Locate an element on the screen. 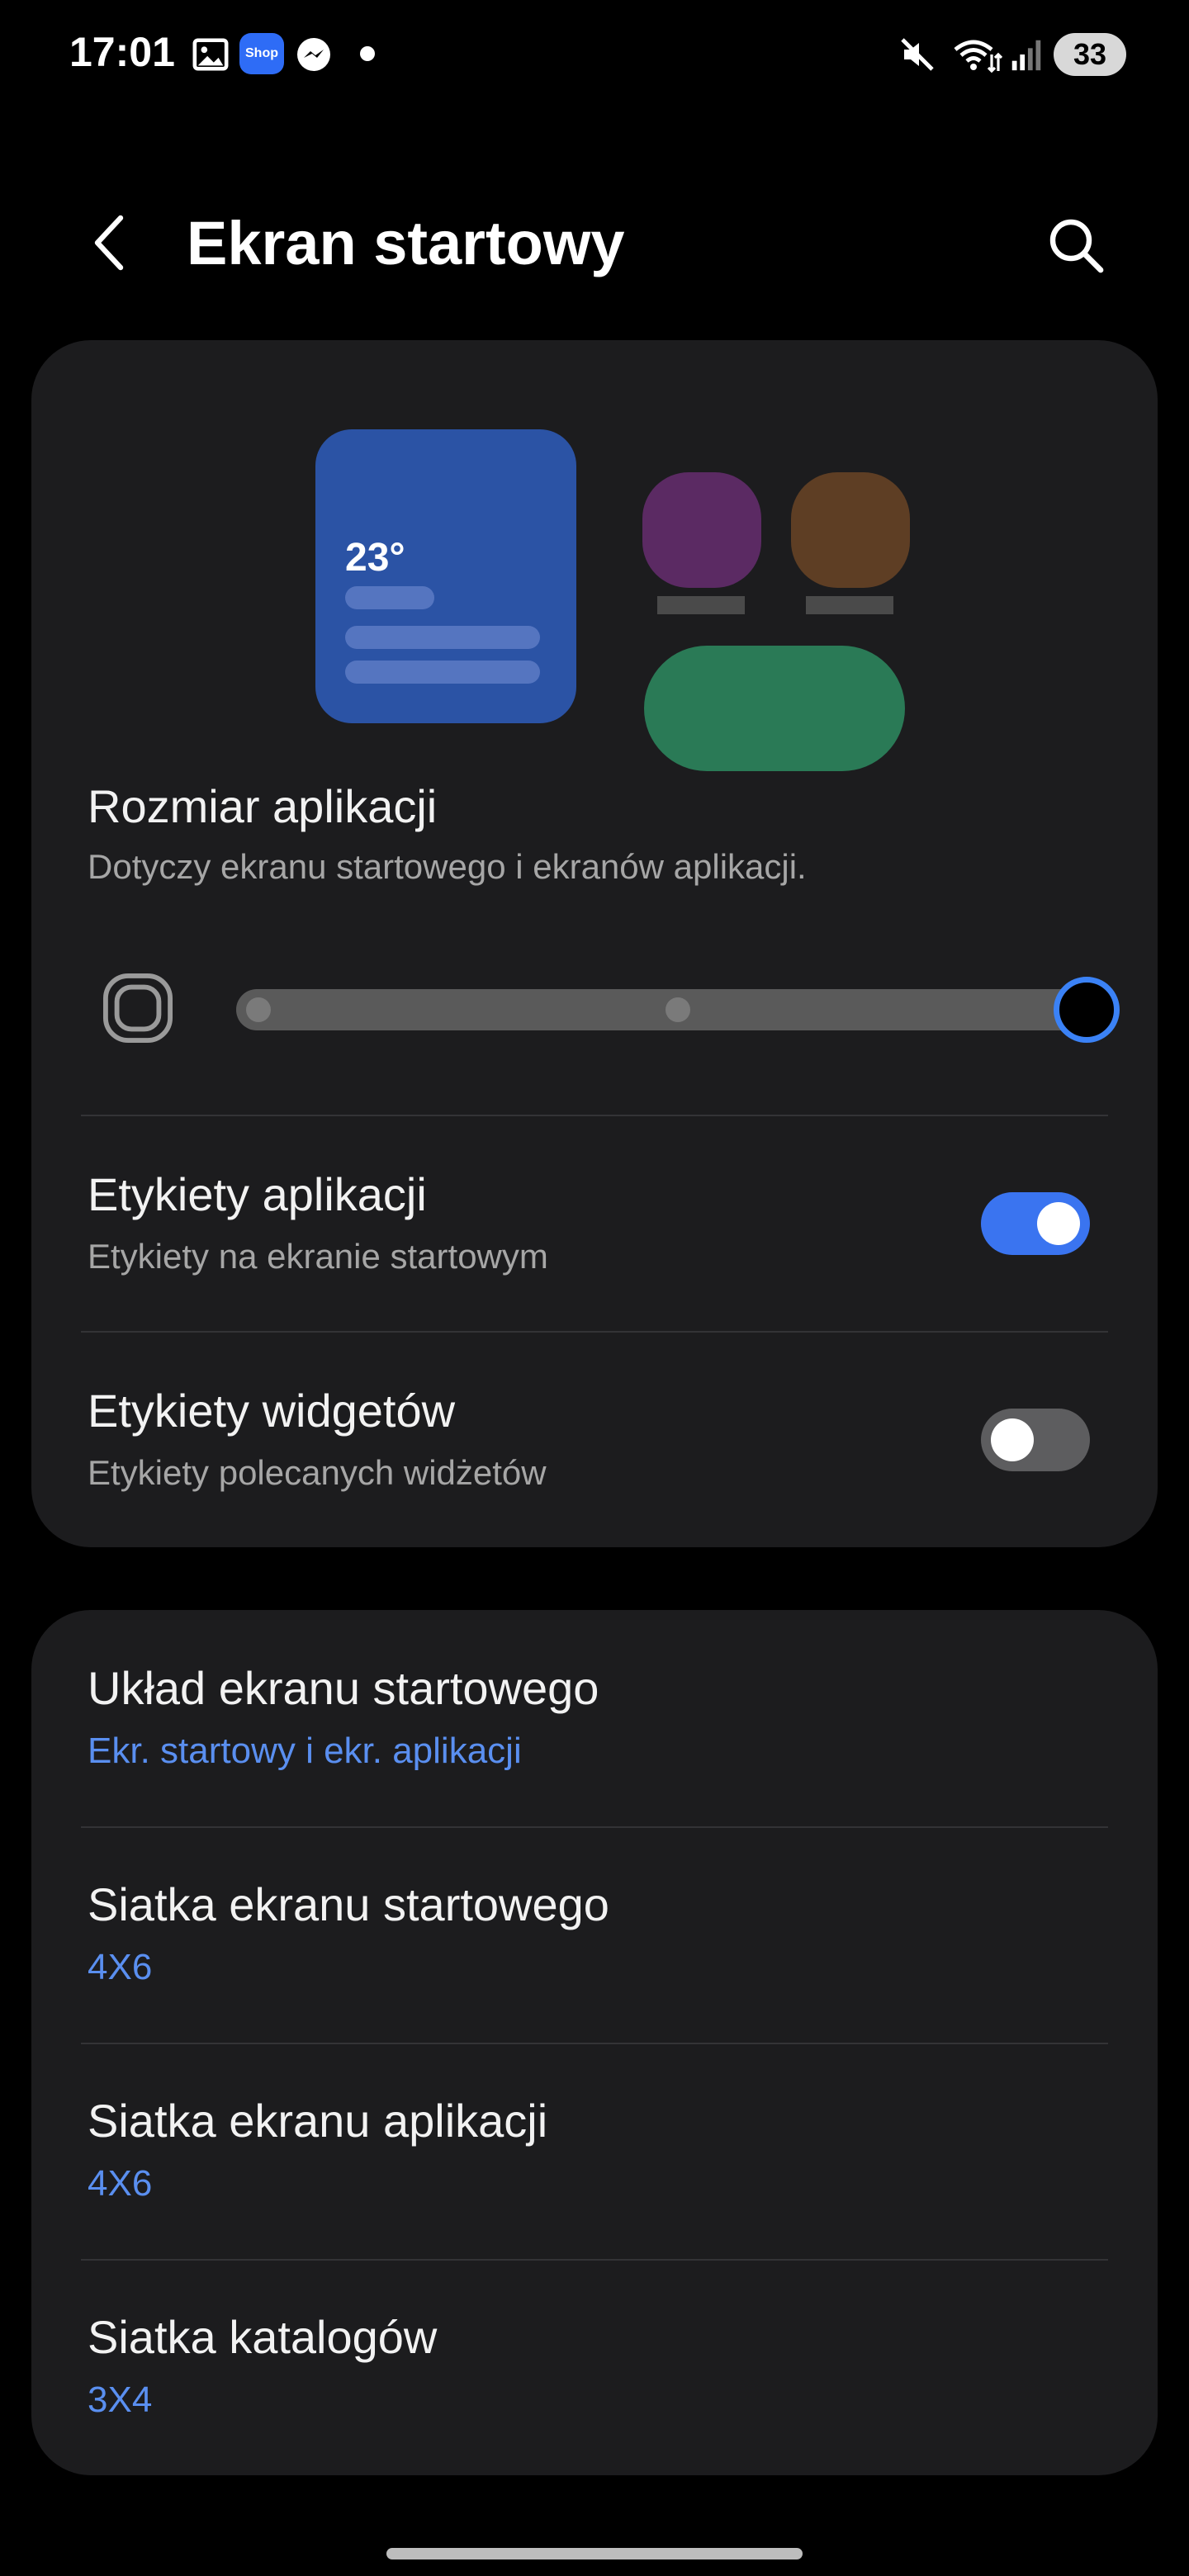 This screenshot has width=1189, height=2576. app-size-title: Rozmiar aplikacji is located at coordinates (263, 806).